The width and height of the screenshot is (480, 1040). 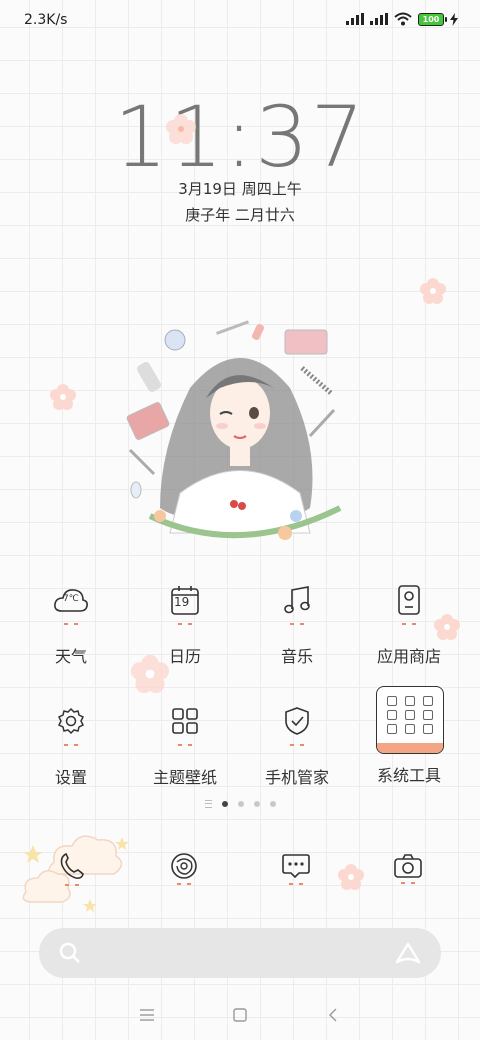 What do you see at coordinates (70, 656) in the screenshot?
I see `app-label: 天气` at bounding box center [70, 656].